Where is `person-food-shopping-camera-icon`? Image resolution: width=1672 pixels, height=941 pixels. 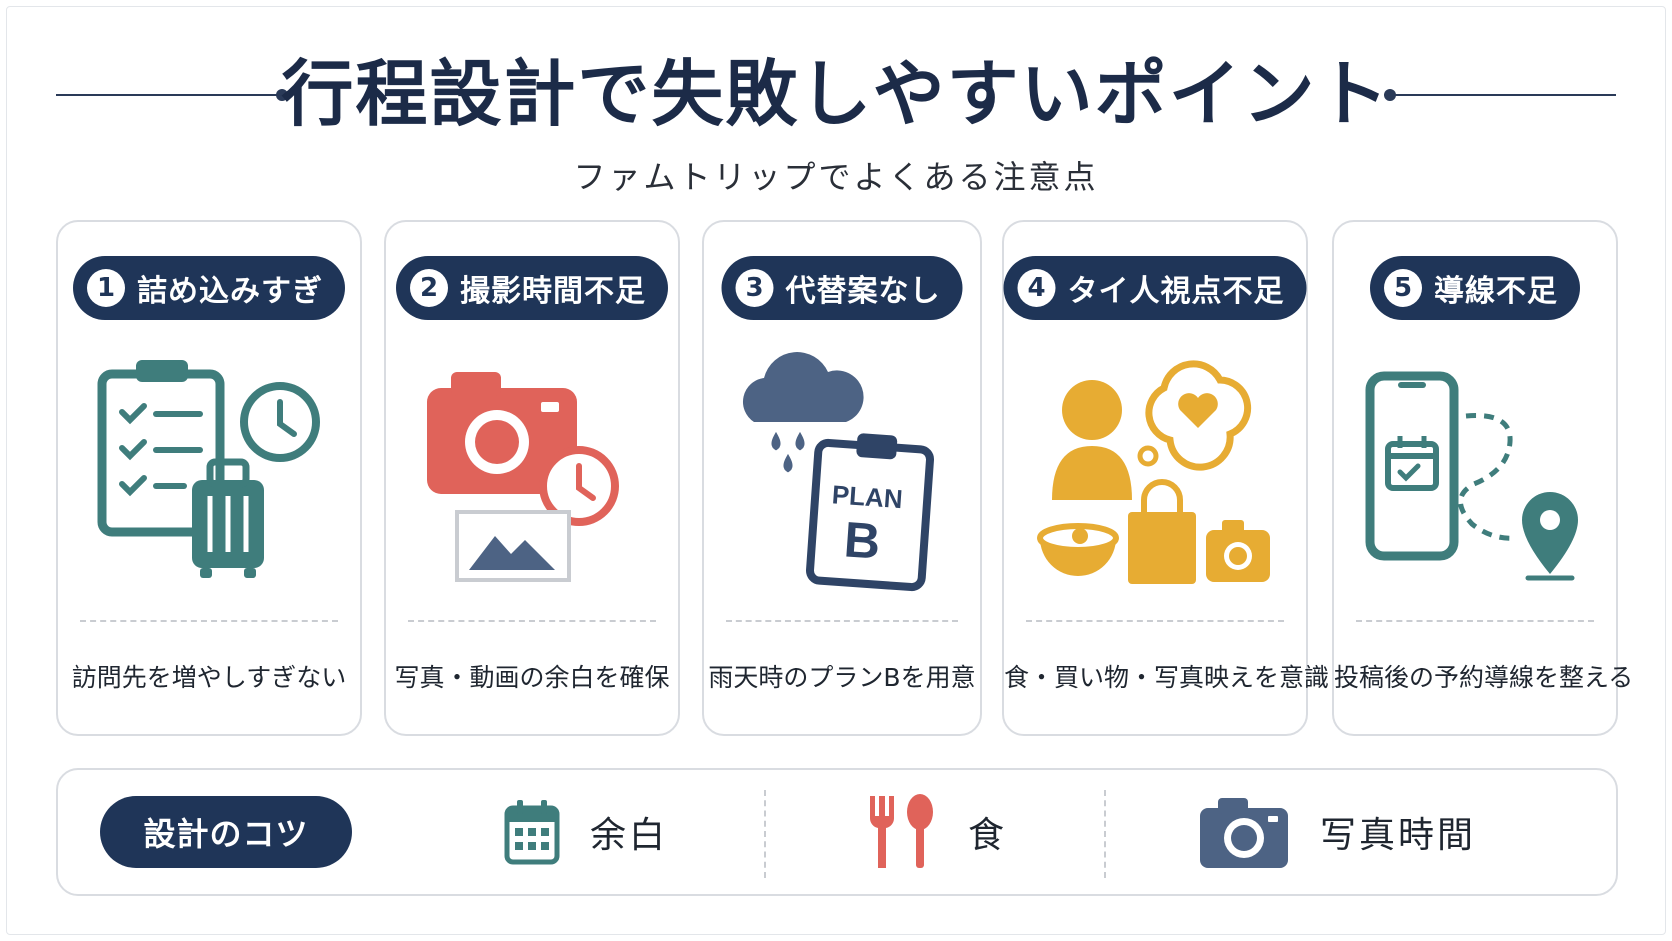
person-food-shopping-camera-icon is located at coordinates (1153, 472).